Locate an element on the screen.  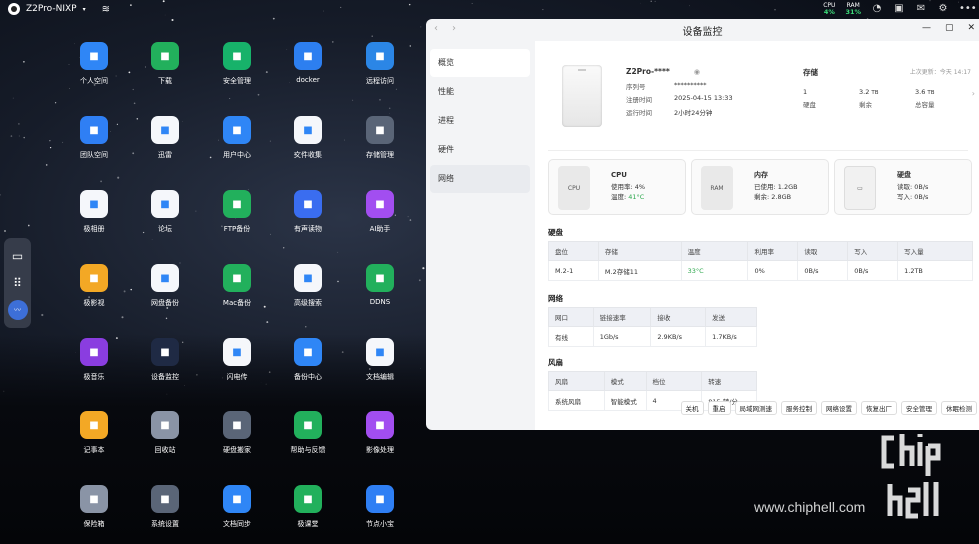
hostname-menu: Z2Pro-NIXP is located at coordinates (51, 9).